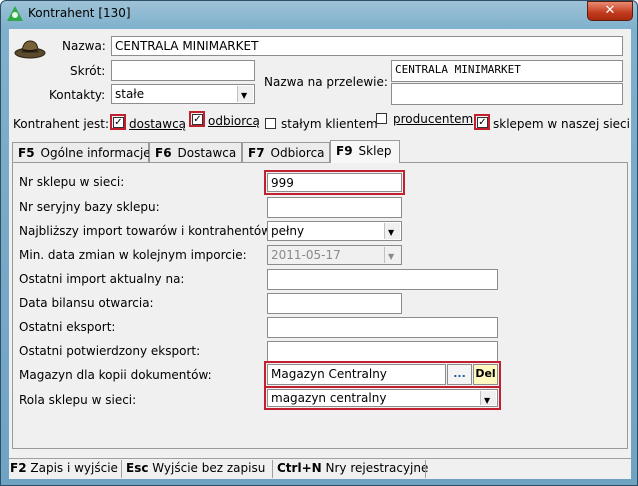 The width and height of the screenshot is (638, 486). What do you see at coordinates (329, 398) in the screenshot?
I see `rola-value: magazyn centralny` at bounding box center [329, 398].